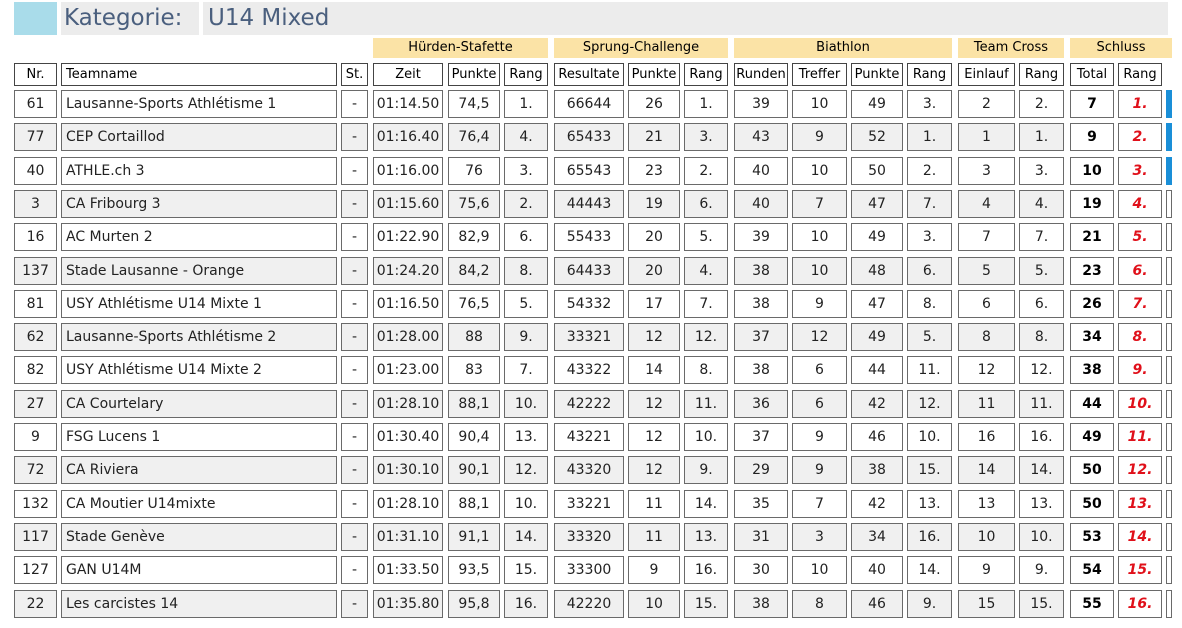  I want to click on cell-biathlon-treffer: 10, so click(819, 171).